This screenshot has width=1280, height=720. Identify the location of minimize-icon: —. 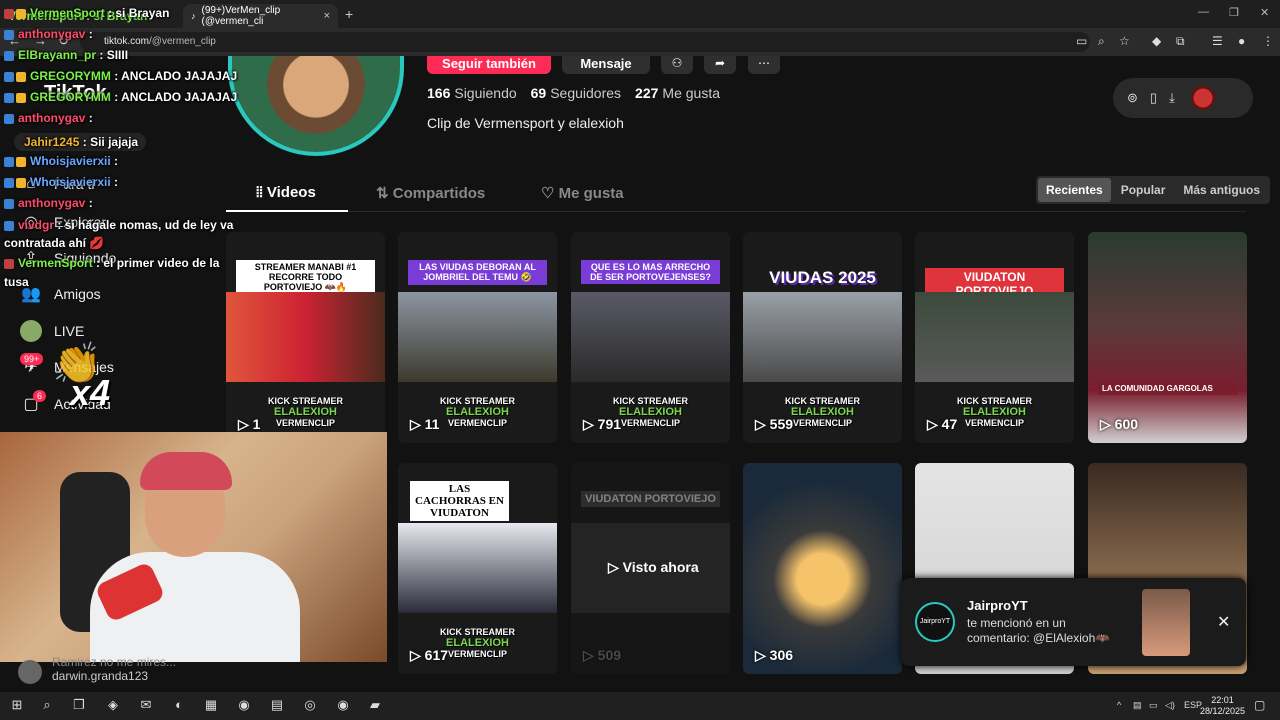
(1203, 12).